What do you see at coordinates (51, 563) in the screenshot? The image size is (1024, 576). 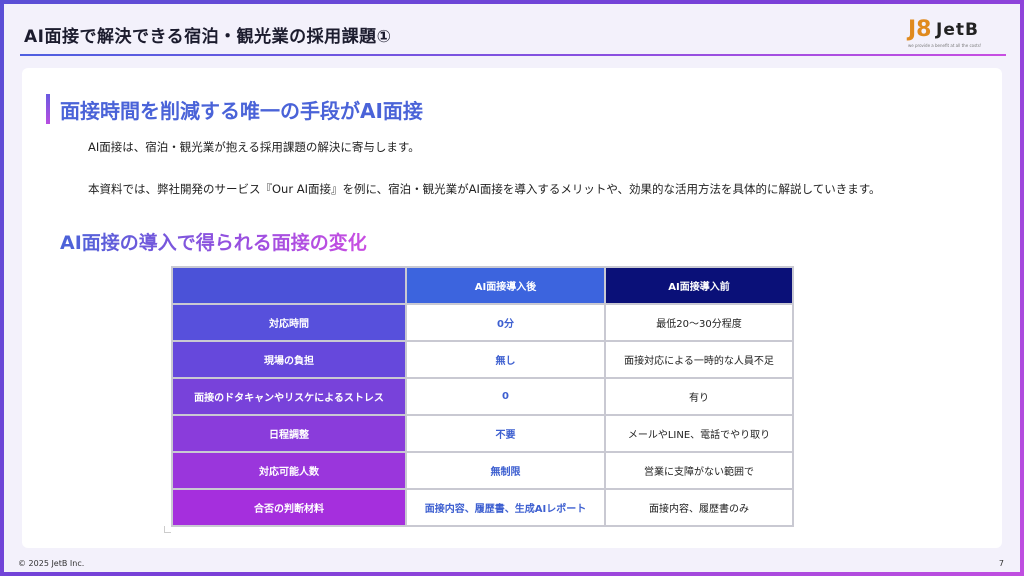 I see `copyright: © 2025 JetB Inc.` at bounding box center [51, 563].